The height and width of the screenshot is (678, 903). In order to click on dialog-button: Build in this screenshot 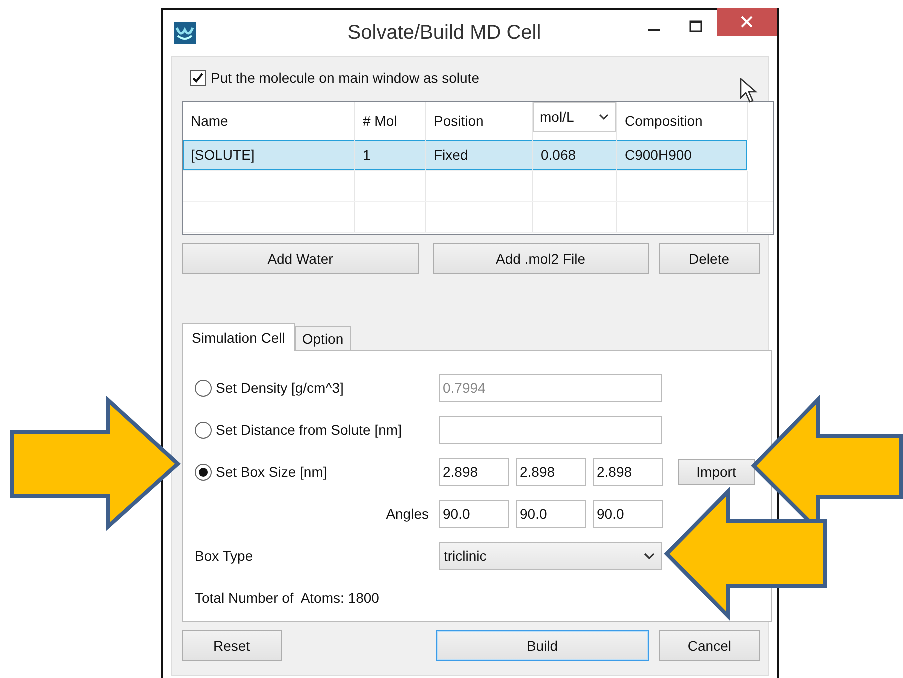, I will do `click(543, 645)`.